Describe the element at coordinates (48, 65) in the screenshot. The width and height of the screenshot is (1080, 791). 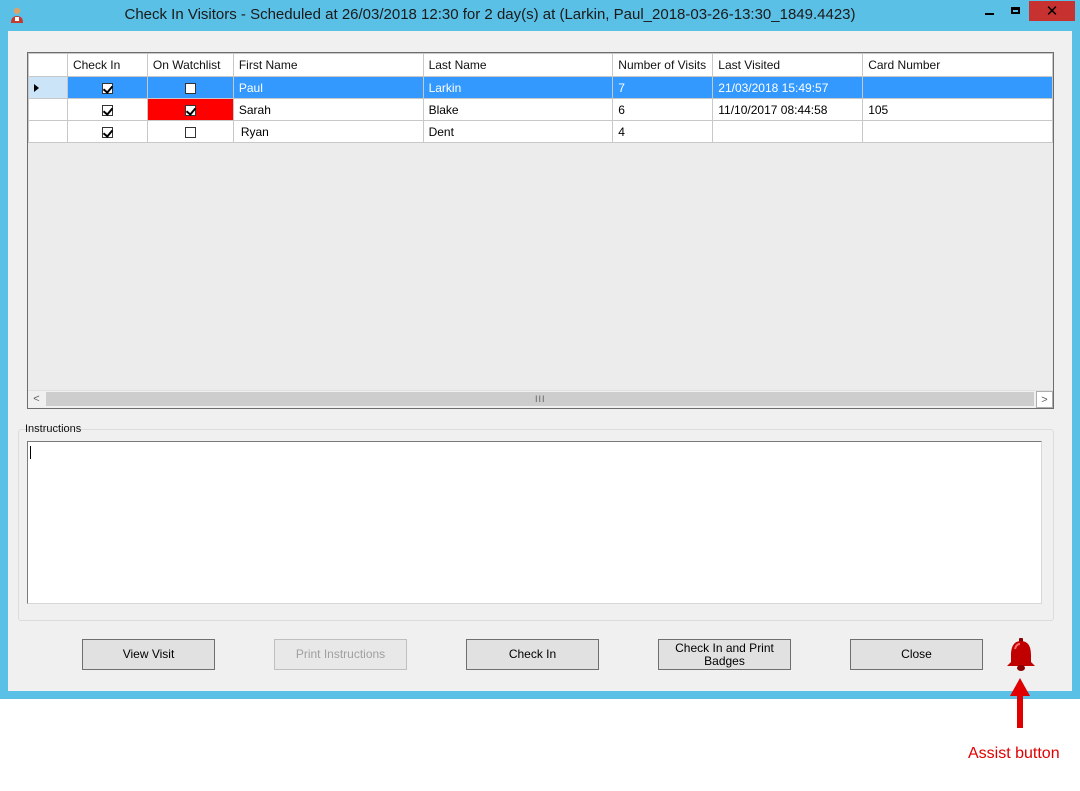
I see `row-header-corner` at that location.